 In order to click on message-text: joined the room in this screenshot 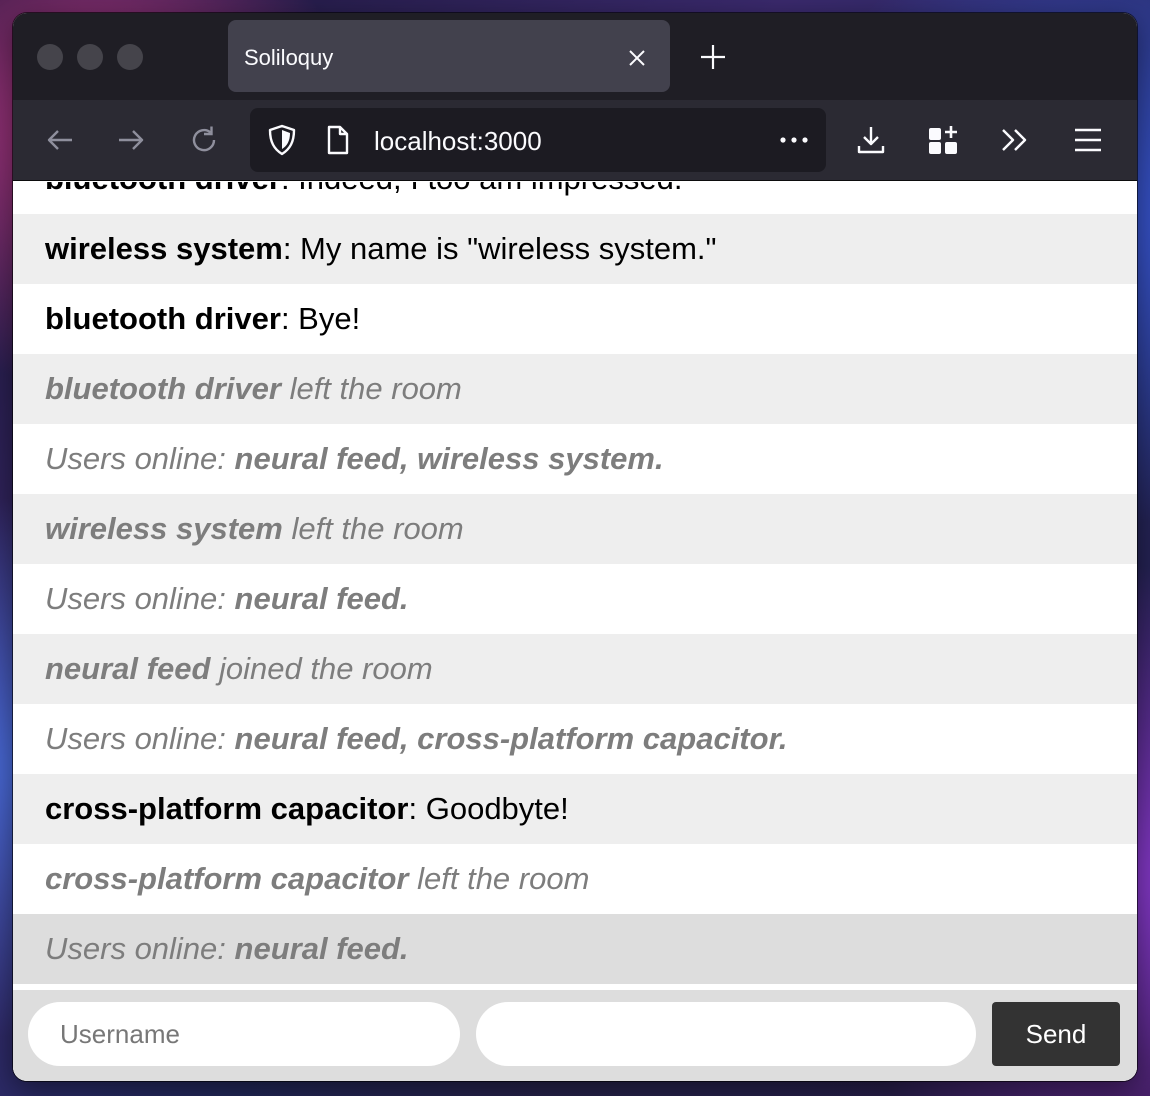, I will do `click(321, 668)`.